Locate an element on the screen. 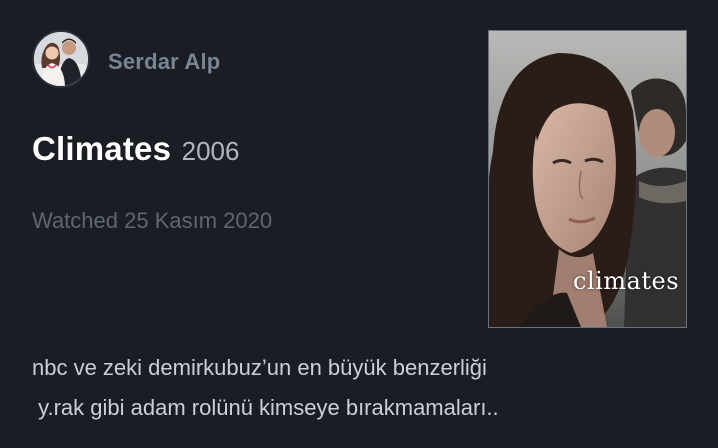 This screenshot has width=718, height=448. author-avatar is located at coordinates (61, 59).